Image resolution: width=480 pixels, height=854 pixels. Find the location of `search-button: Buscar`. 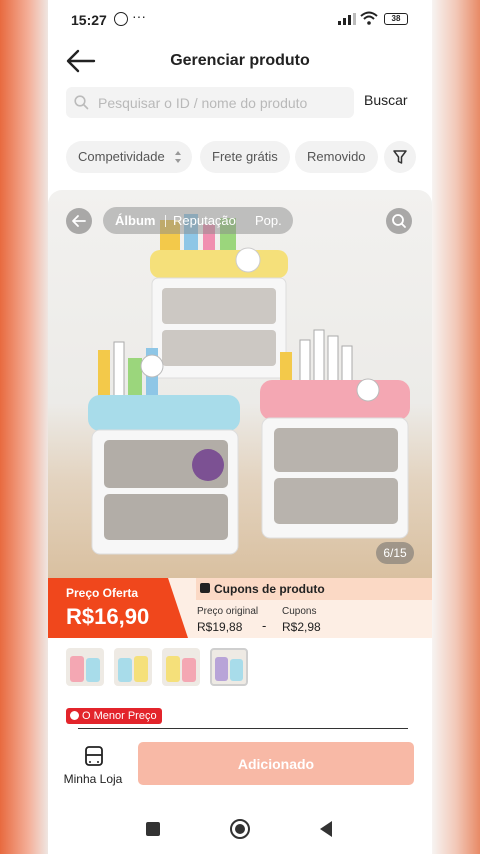

search-button: Buscar is located at coordinates (386, 100).